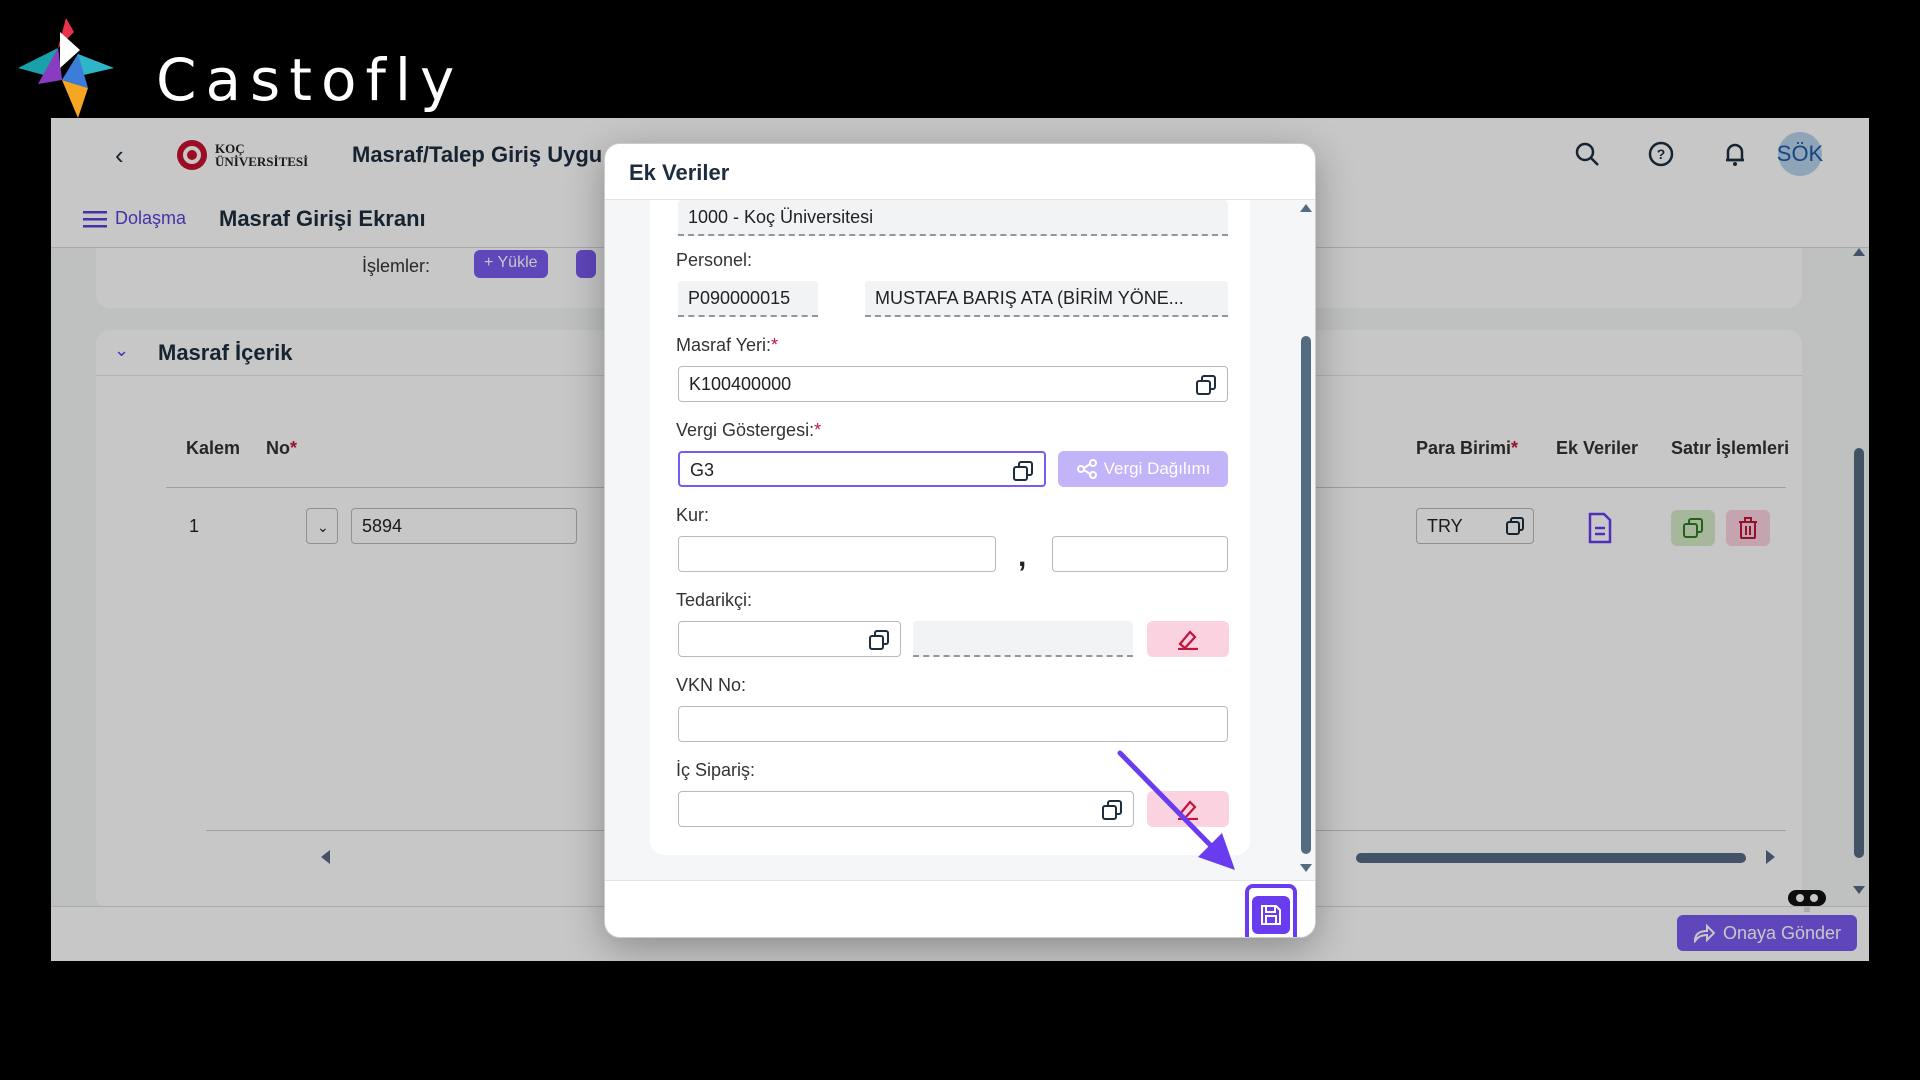 The width and height of the screenshot is (1920, 1080). I want to click on company-value: 1000 - Koç Üniversitesi, so click(781, 217).